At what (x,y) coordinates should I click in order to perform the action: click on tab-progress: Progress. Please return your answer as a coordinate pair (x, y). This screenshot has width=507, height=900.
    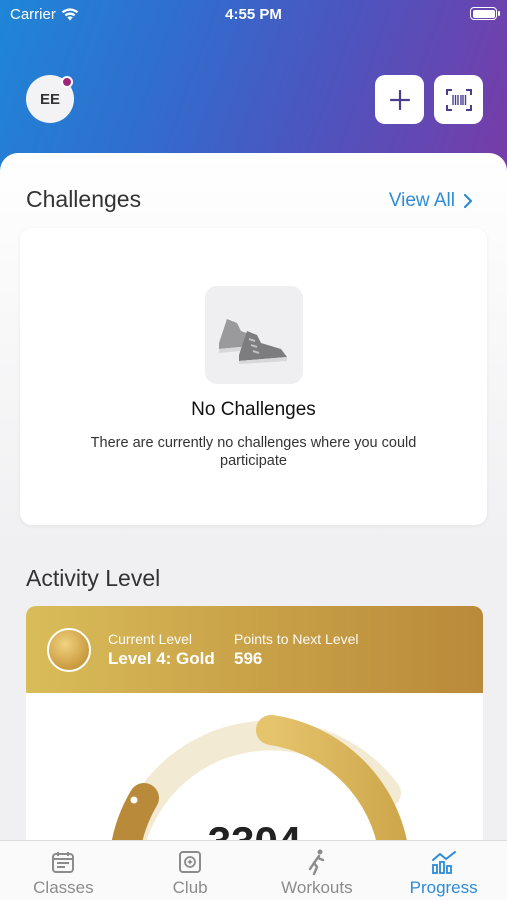
    Looking at the image, I should click on (443, 870).